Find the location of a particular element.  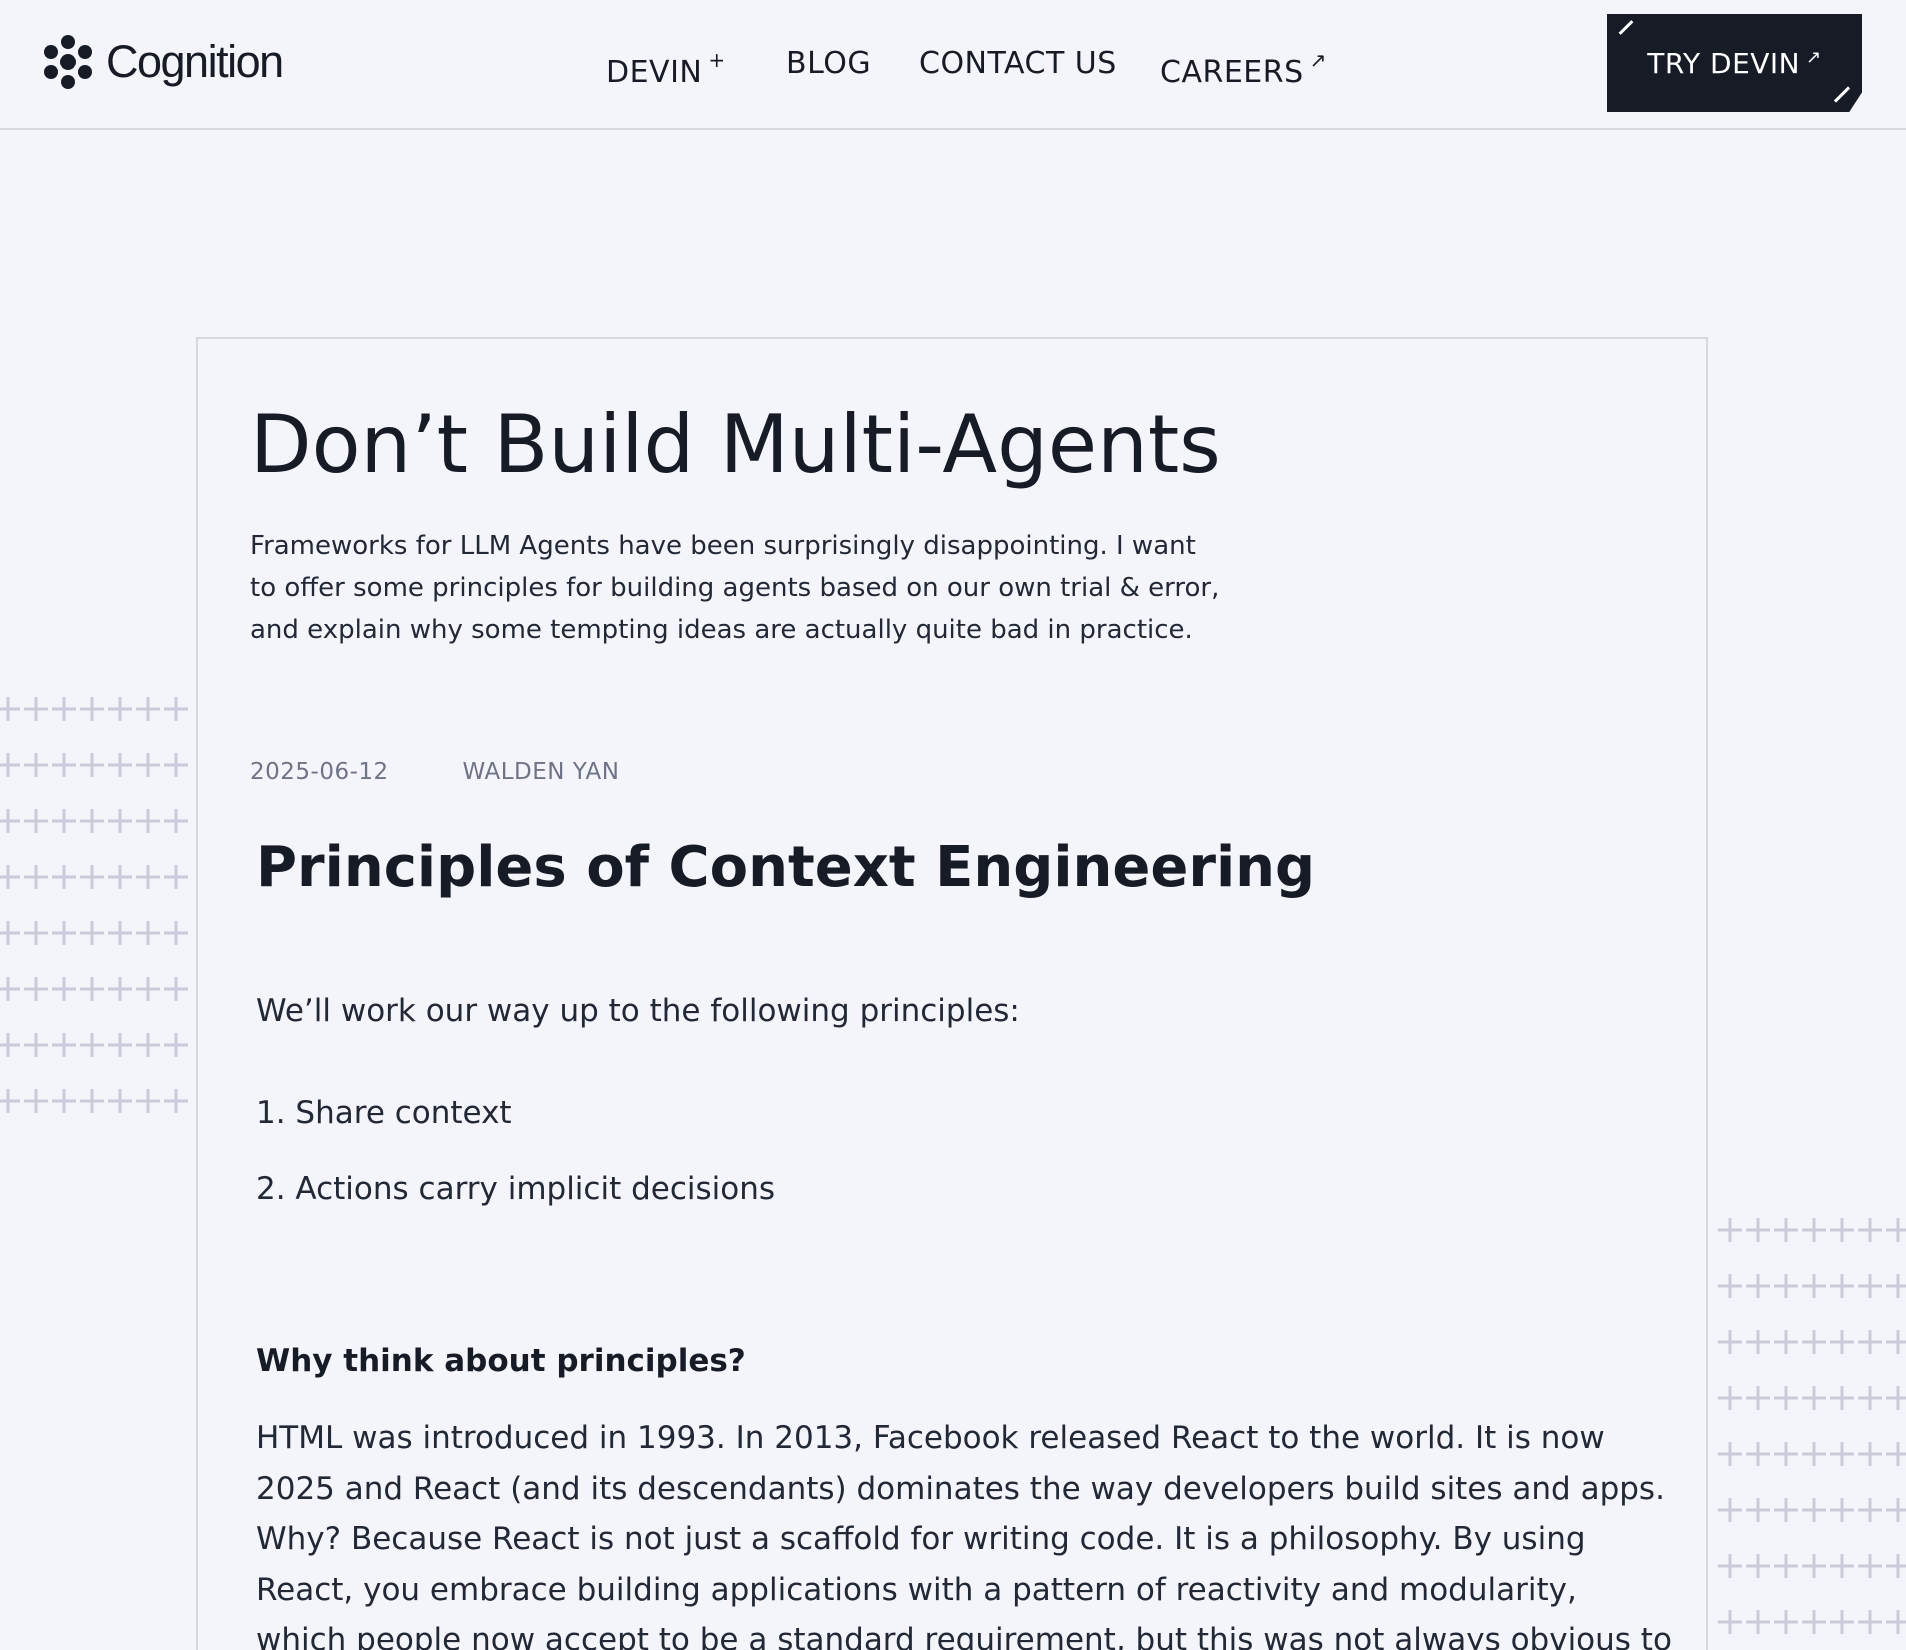

try-devin-button: TRY DEVIN ↗ is located at coordinates (1734, 63).